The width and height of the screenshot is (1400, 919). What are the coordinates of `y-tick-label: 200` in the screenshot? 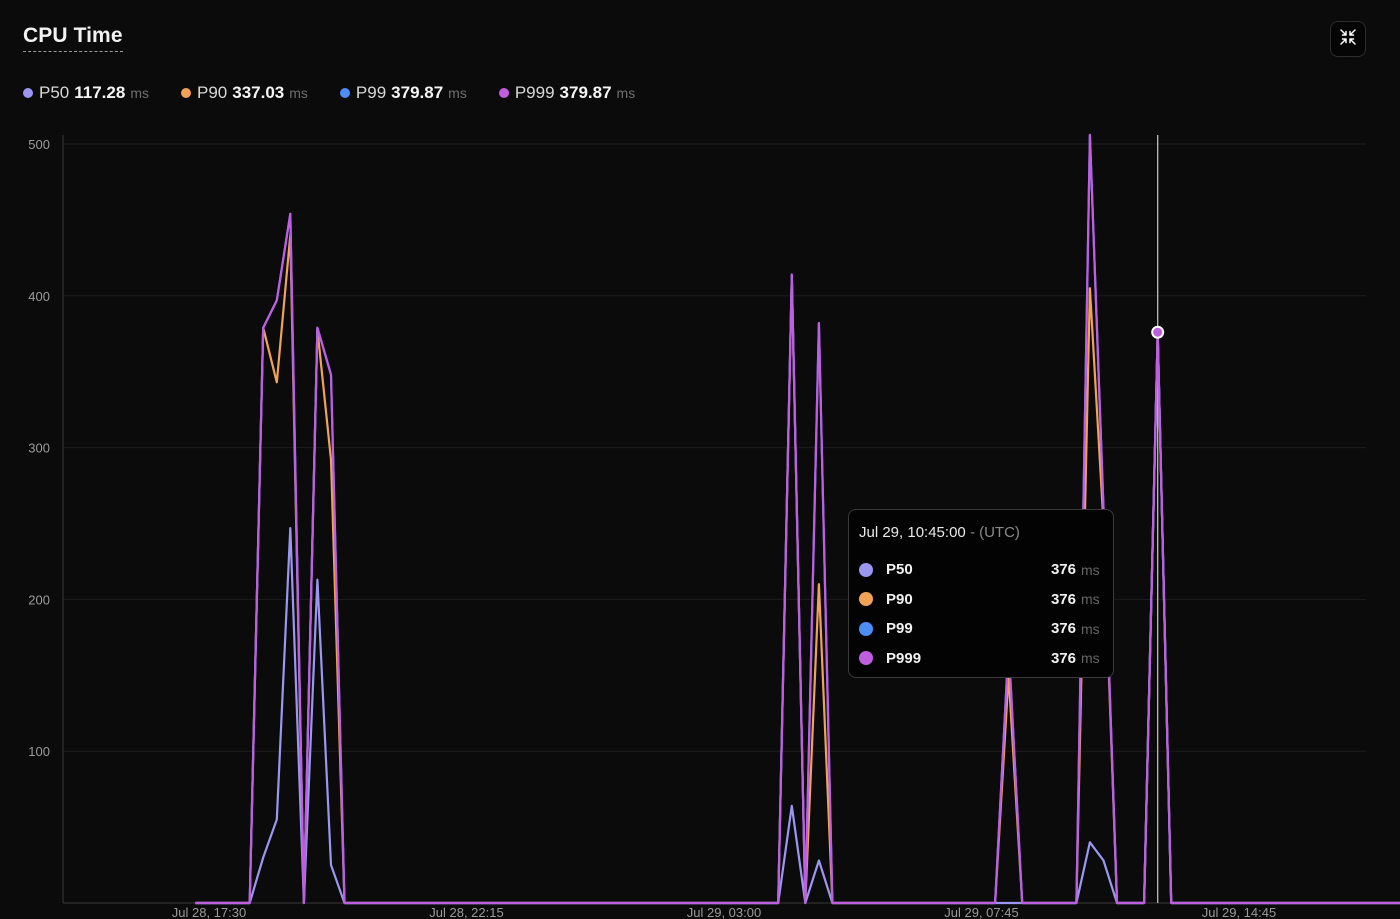 It's located at (39, 599).